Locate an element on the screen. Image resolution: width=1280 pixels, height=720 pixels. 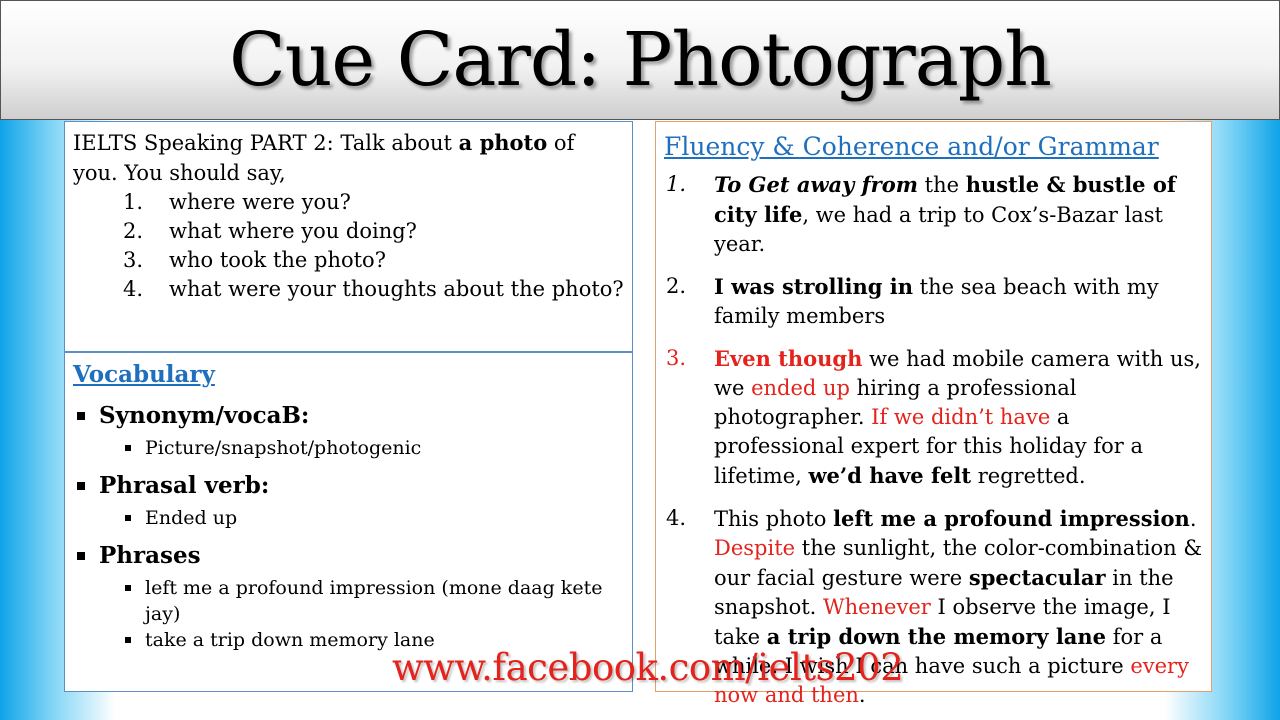
phrase: This photo is located at coordinates (774, 519).